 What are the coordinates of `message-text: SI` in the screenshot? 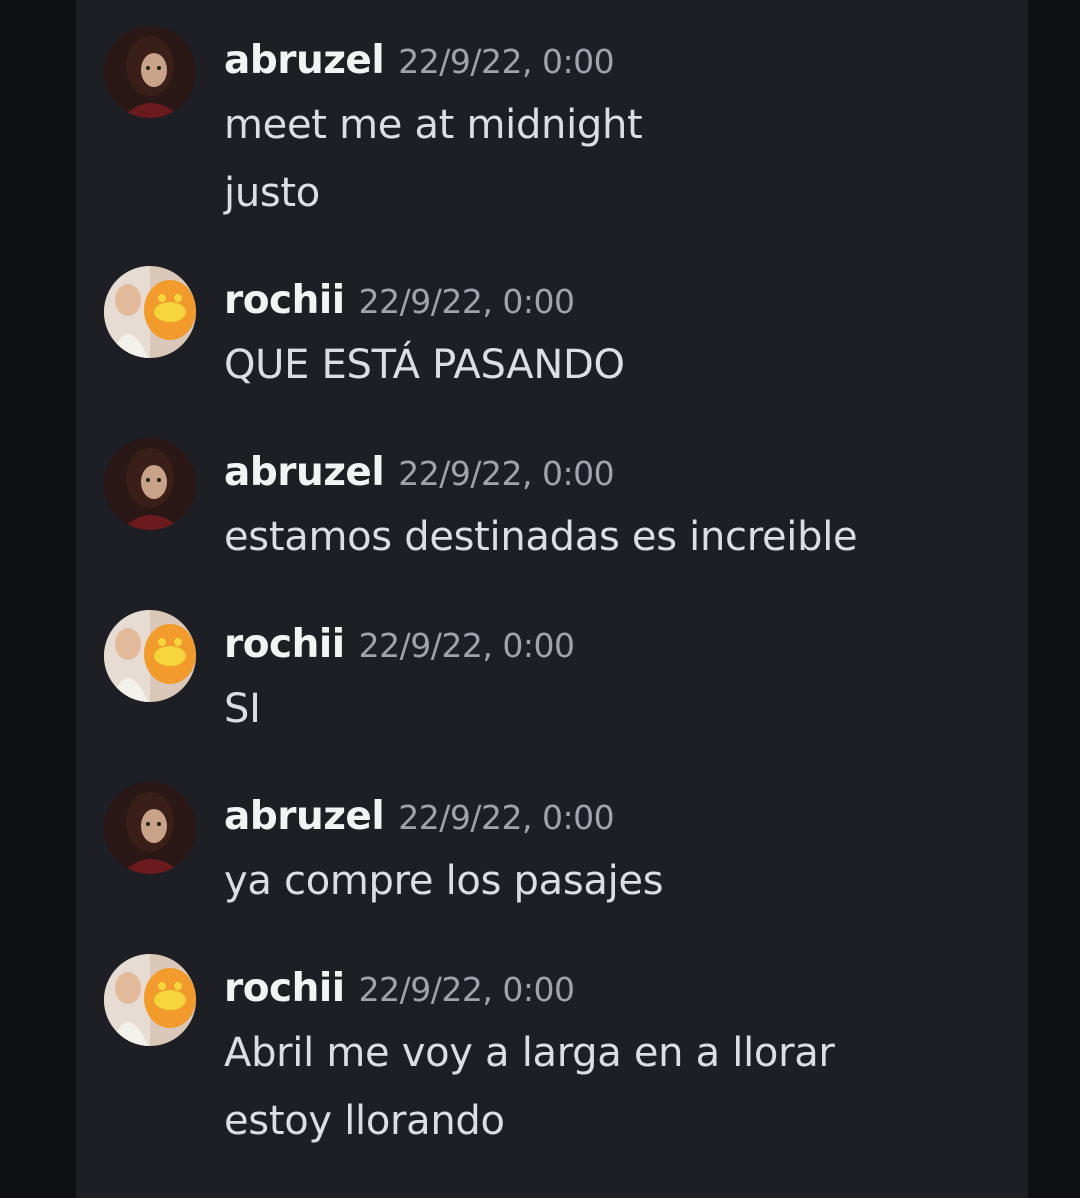 It's located at (242, 709).